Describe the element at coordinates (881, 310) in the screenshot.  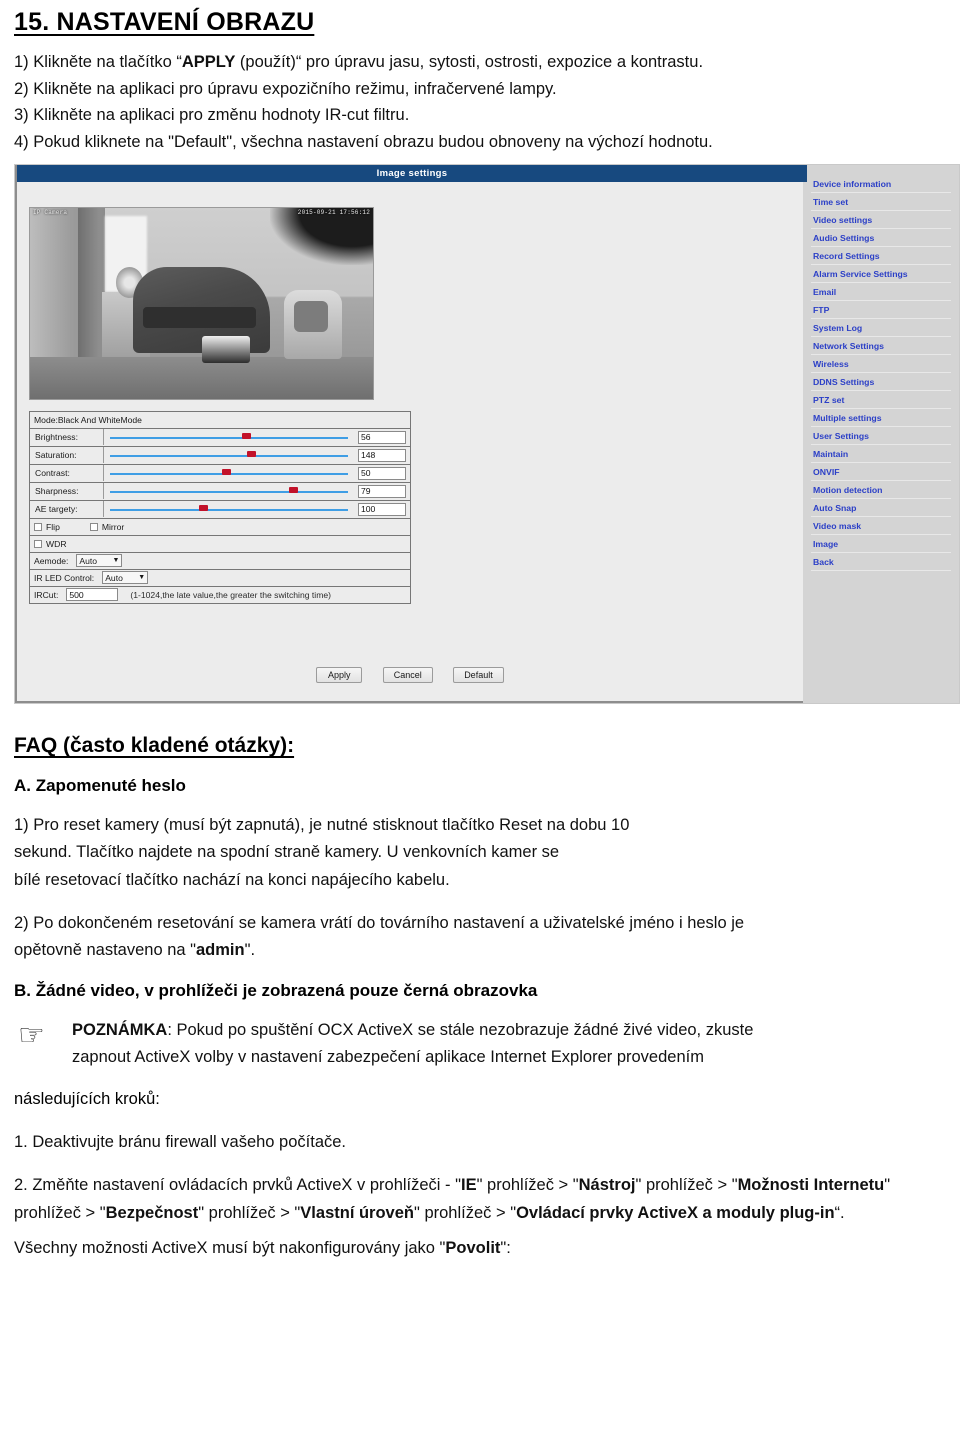
I see `menu-item-ftp: FTP` at that location.